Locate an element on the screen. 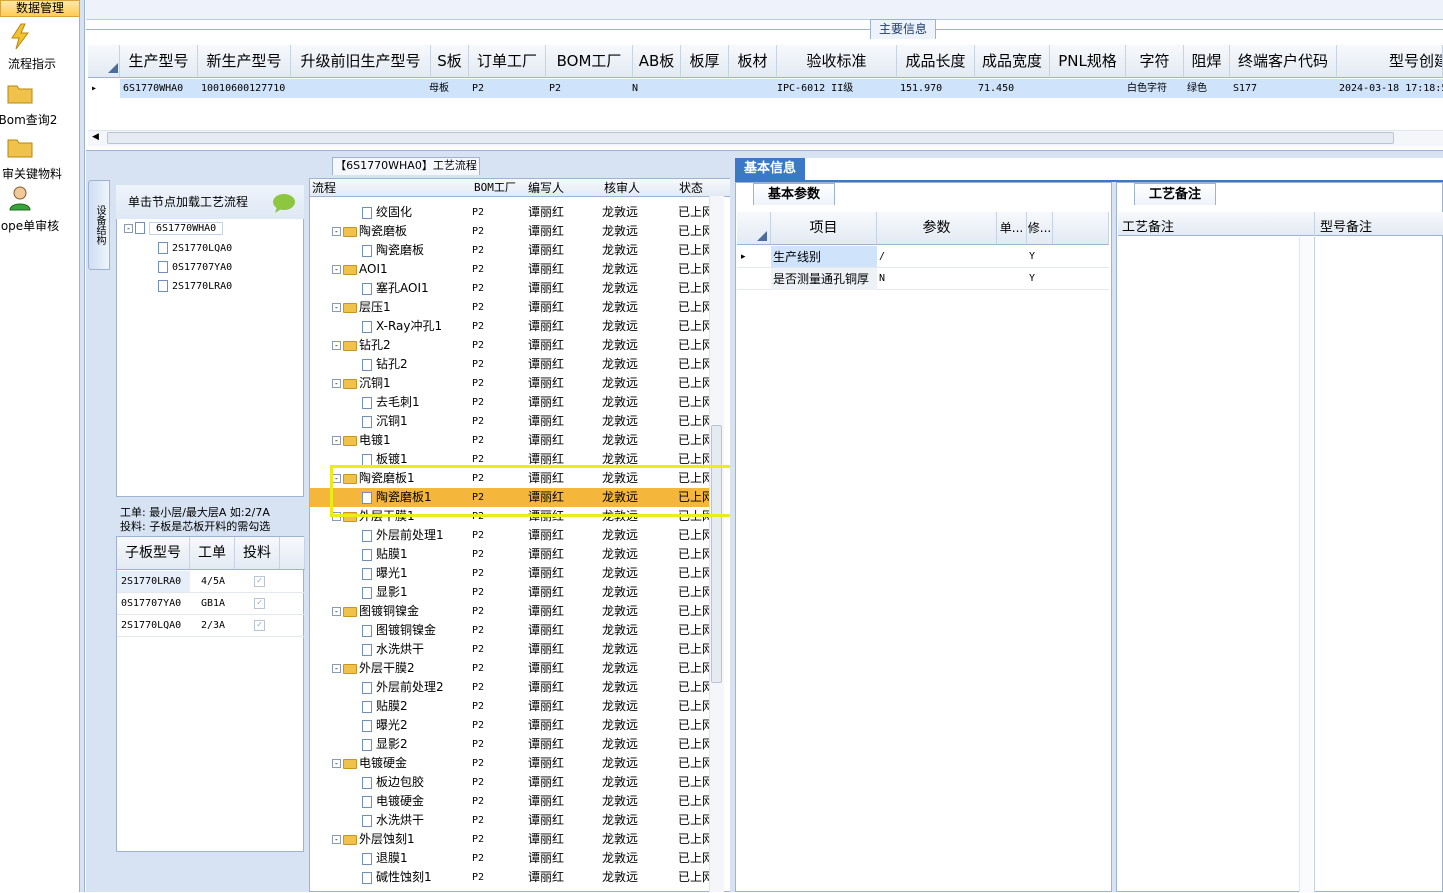  nav-item-bom: Bom查询2 is located at coordinates (34, 103).